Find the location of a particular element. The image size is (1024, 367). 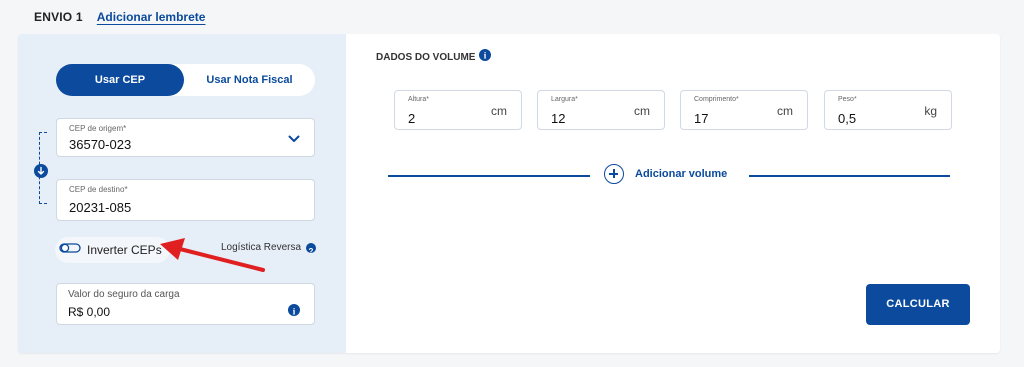

height-label: Altura* is located at coordinates (419, 99).